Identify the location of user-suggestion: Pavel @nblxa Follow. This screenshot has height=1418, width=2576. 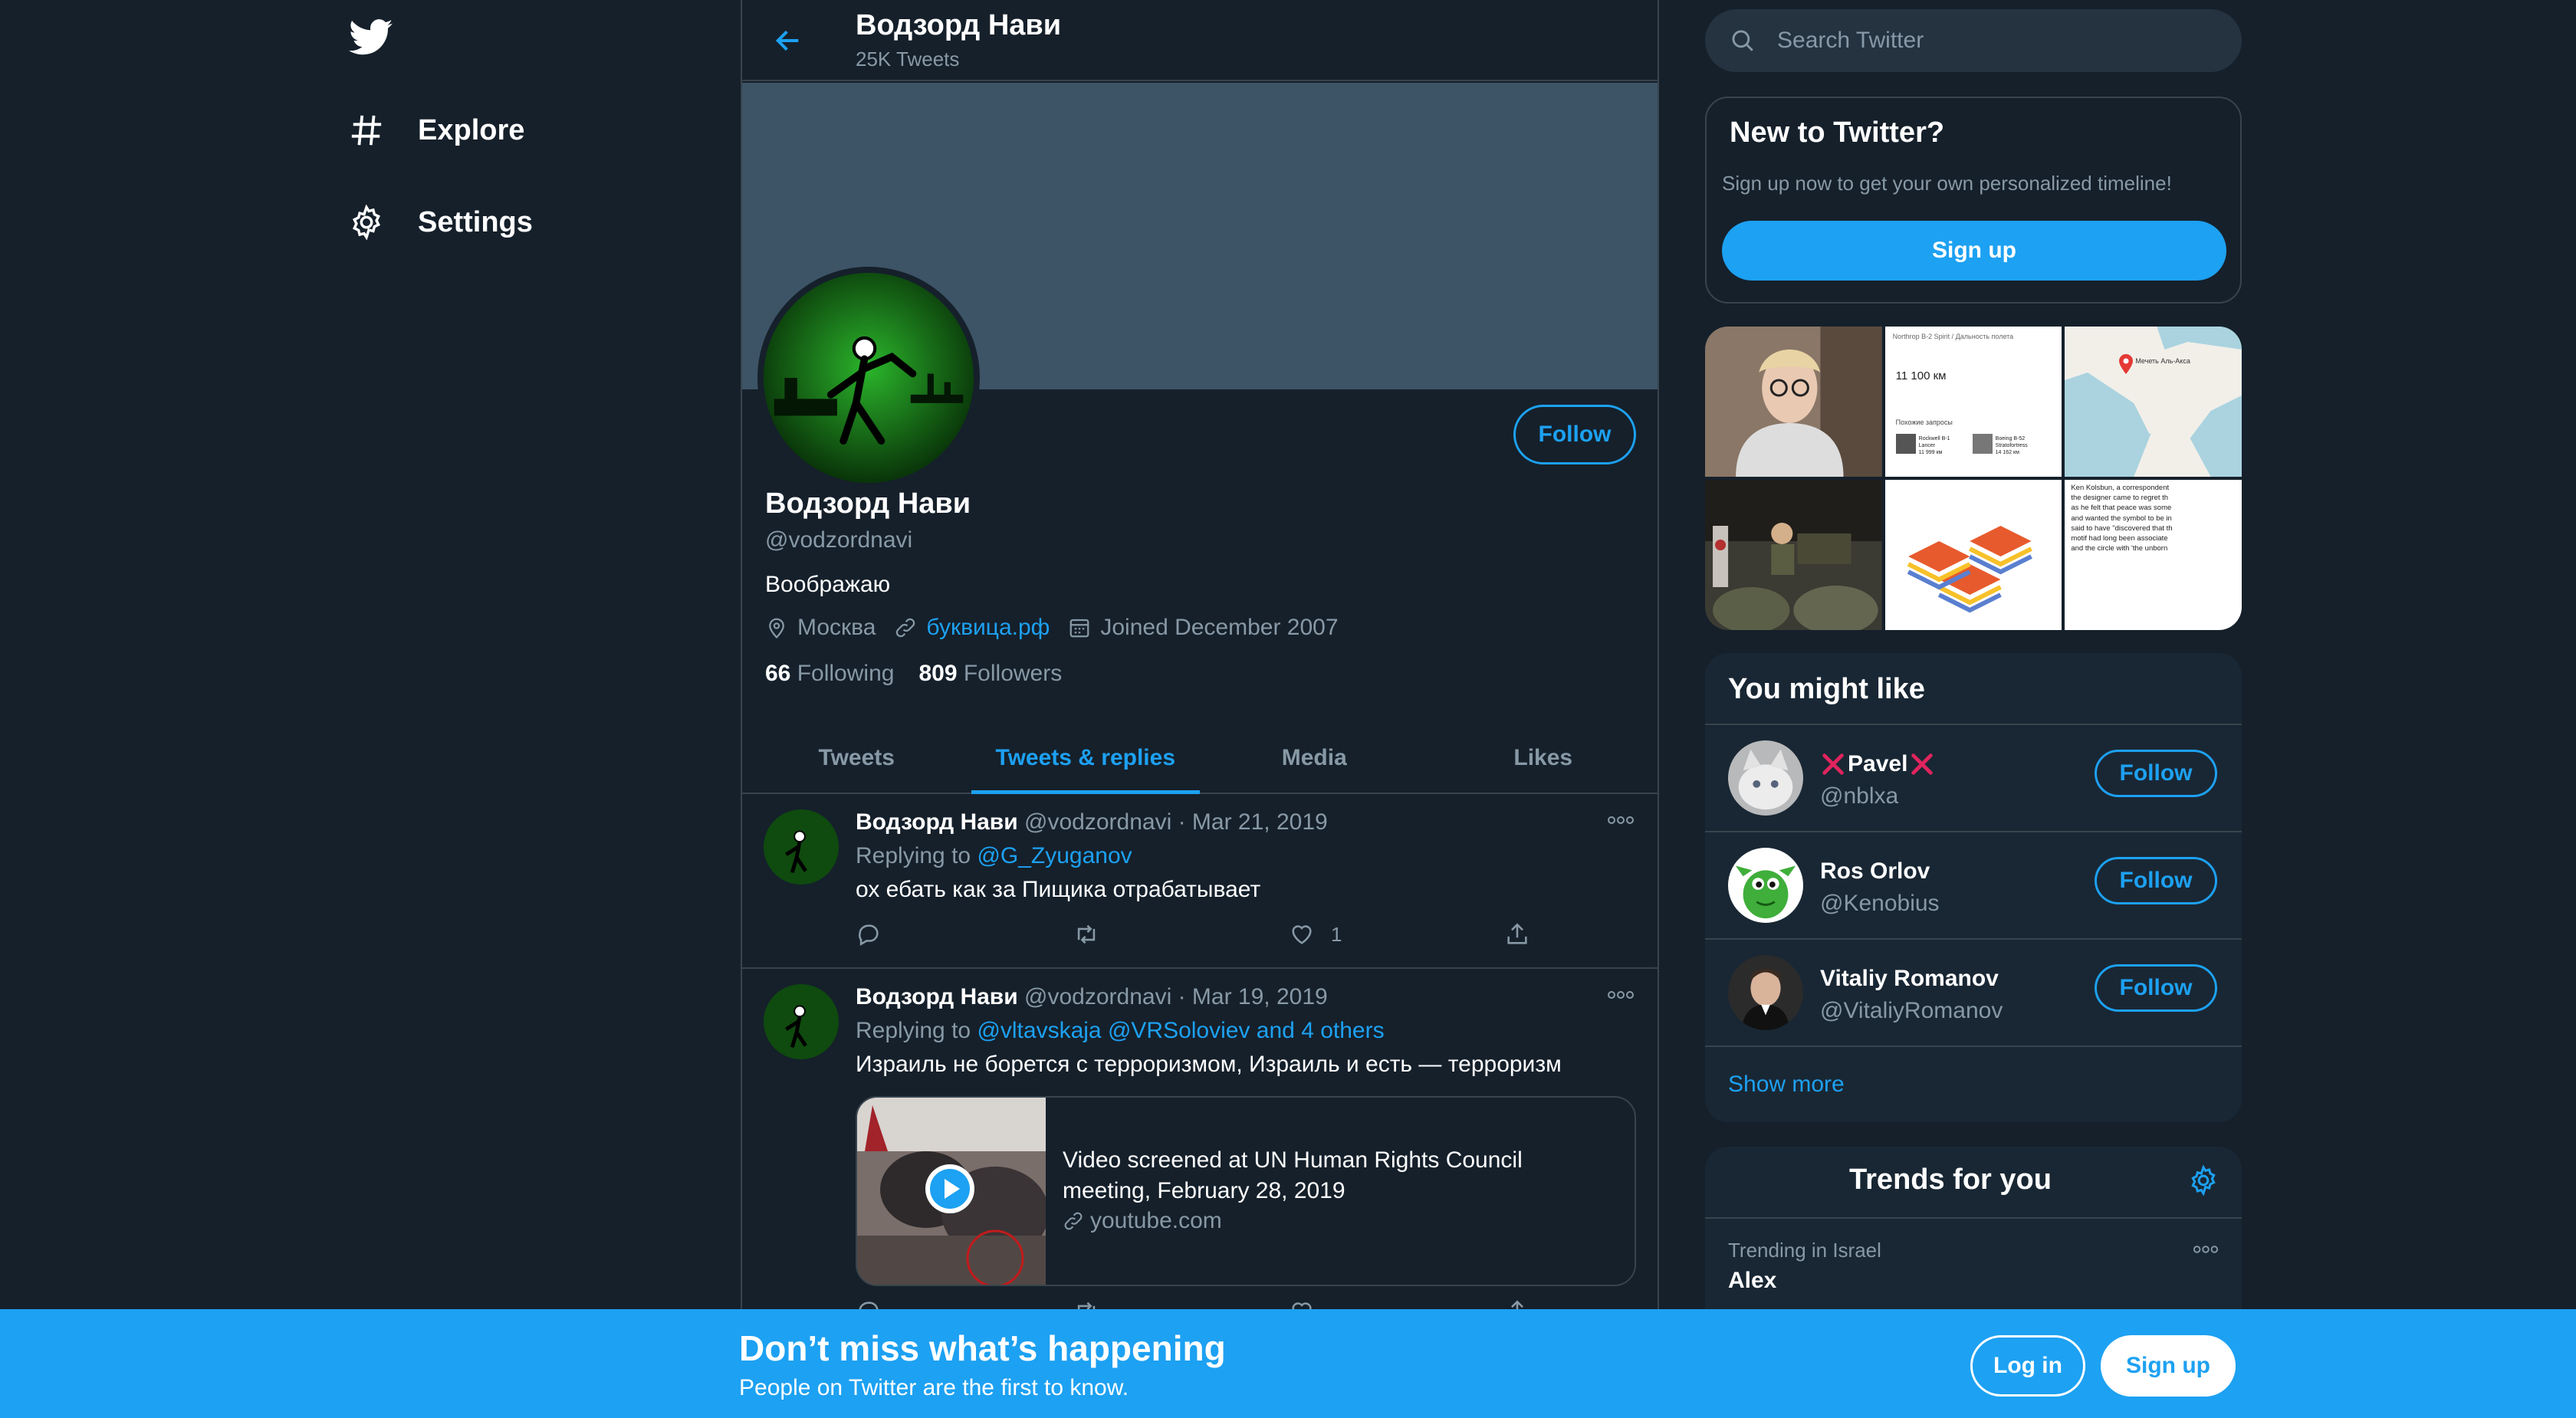
(1973, 777).